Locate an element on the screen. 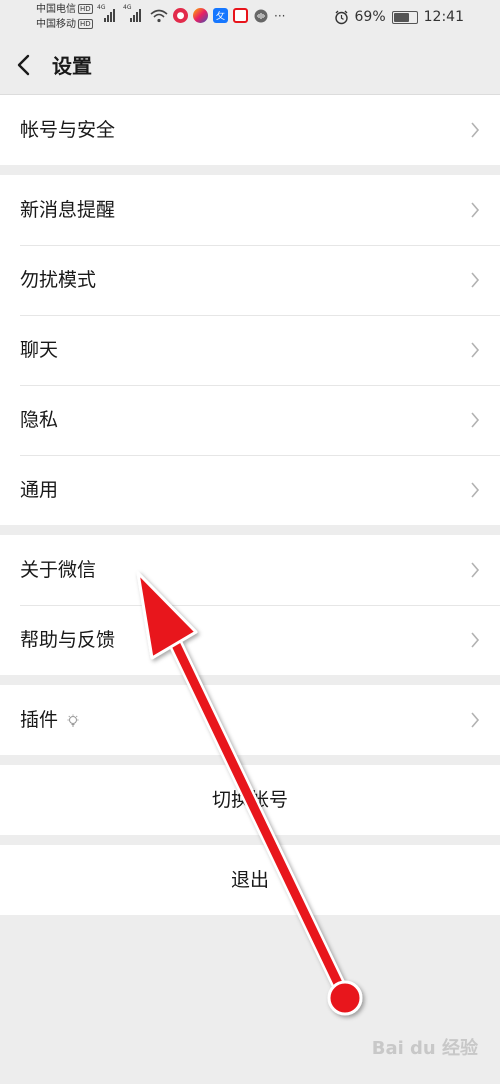 The height and width of the screenshot is (1084, 500). settings-item-label: 新消息提醒 is located at coordinates (68, 210).